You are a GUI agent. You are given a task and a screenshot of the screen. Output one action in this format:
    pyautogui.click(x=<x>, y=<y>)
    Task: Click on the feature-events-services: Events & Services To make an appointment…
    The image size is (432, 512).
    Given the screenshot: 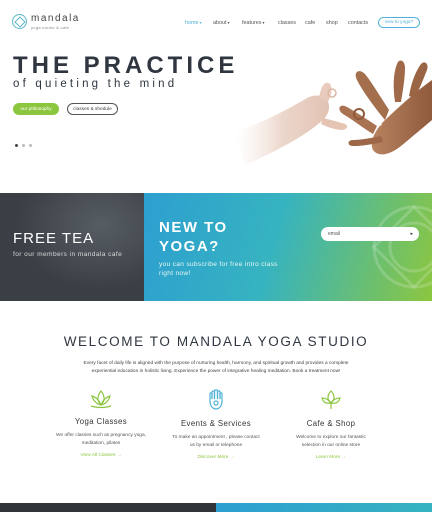 What is the action you would take?
    pyautogui.click(x=216, y=424)
    